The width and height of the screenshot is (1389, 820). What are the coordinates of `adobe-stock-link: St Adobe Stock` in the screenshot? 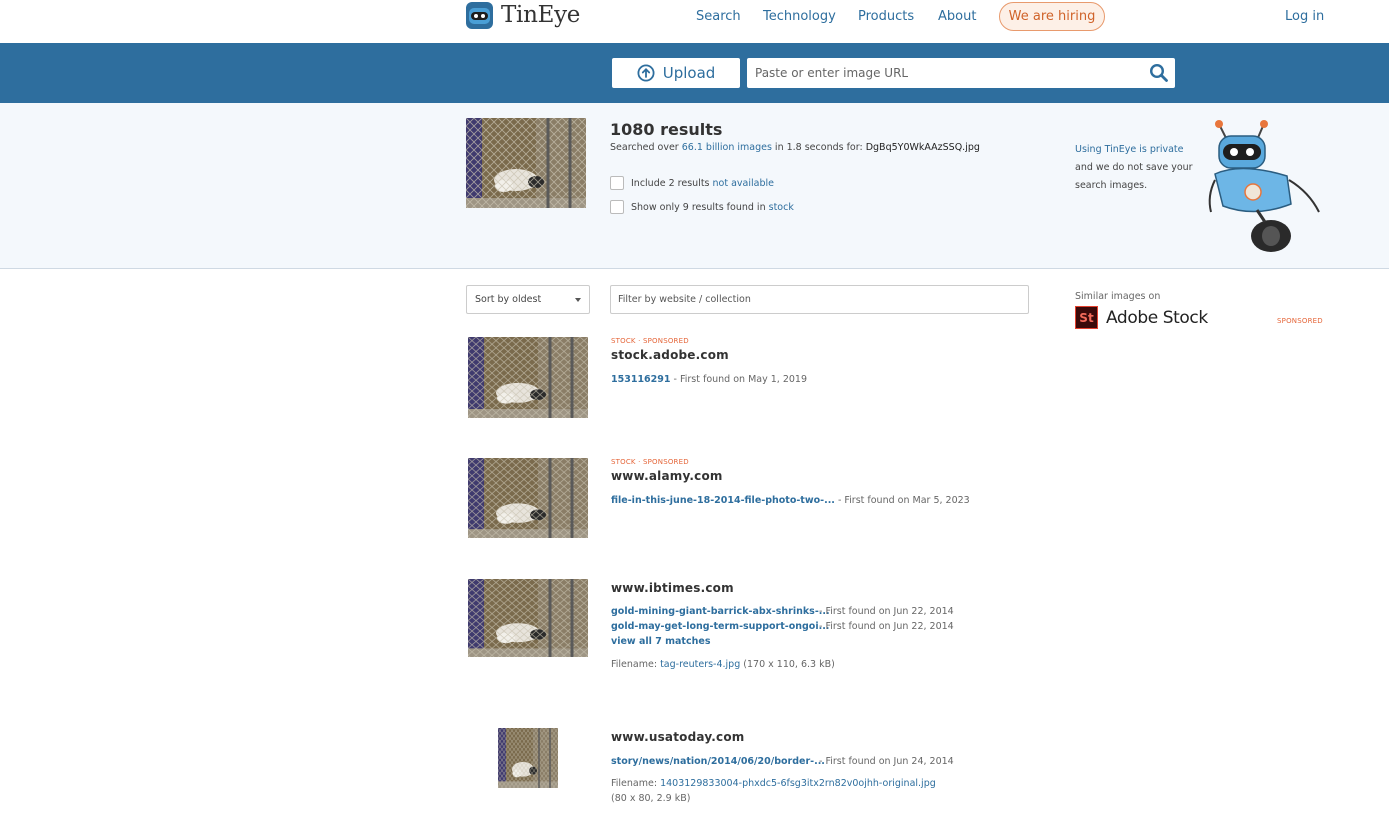 It's located at (1141, 317).